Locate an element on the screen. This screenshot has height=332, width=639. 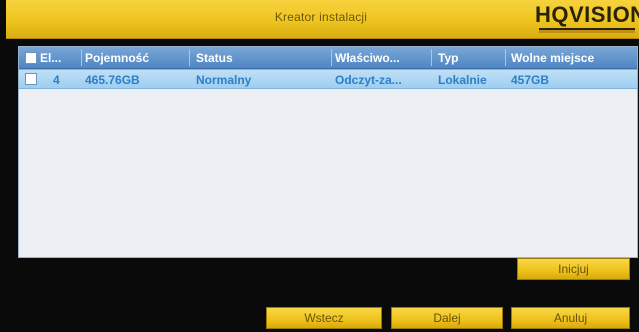
cancel-button: Anuluj is located at coordinates (570, 318).